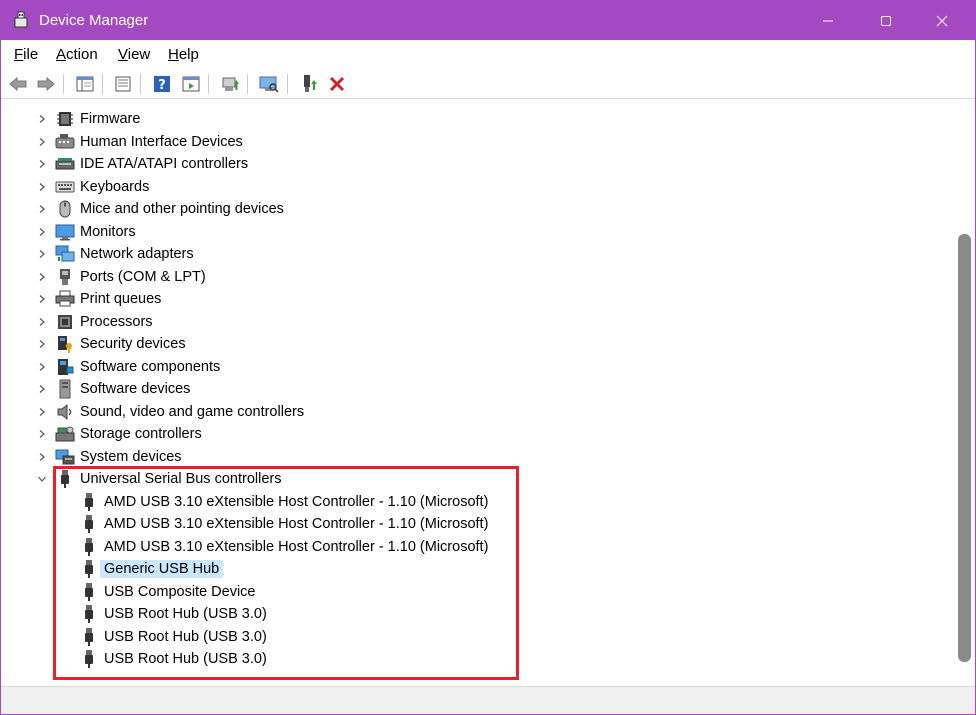  Describe the element at coordinates (77, 54) in the screenshot. I see `menu-action: Action` at that location.